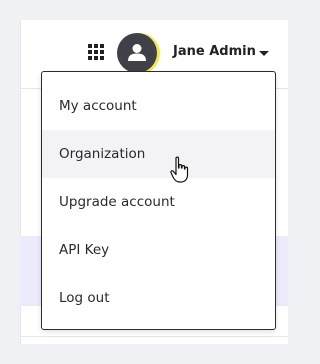 This screenshot has width=320, height=364. What do you see at coordinates (84, 298) in the screenshot?
I see `menu-item-label: Log out` at bounding box center [84, 298].